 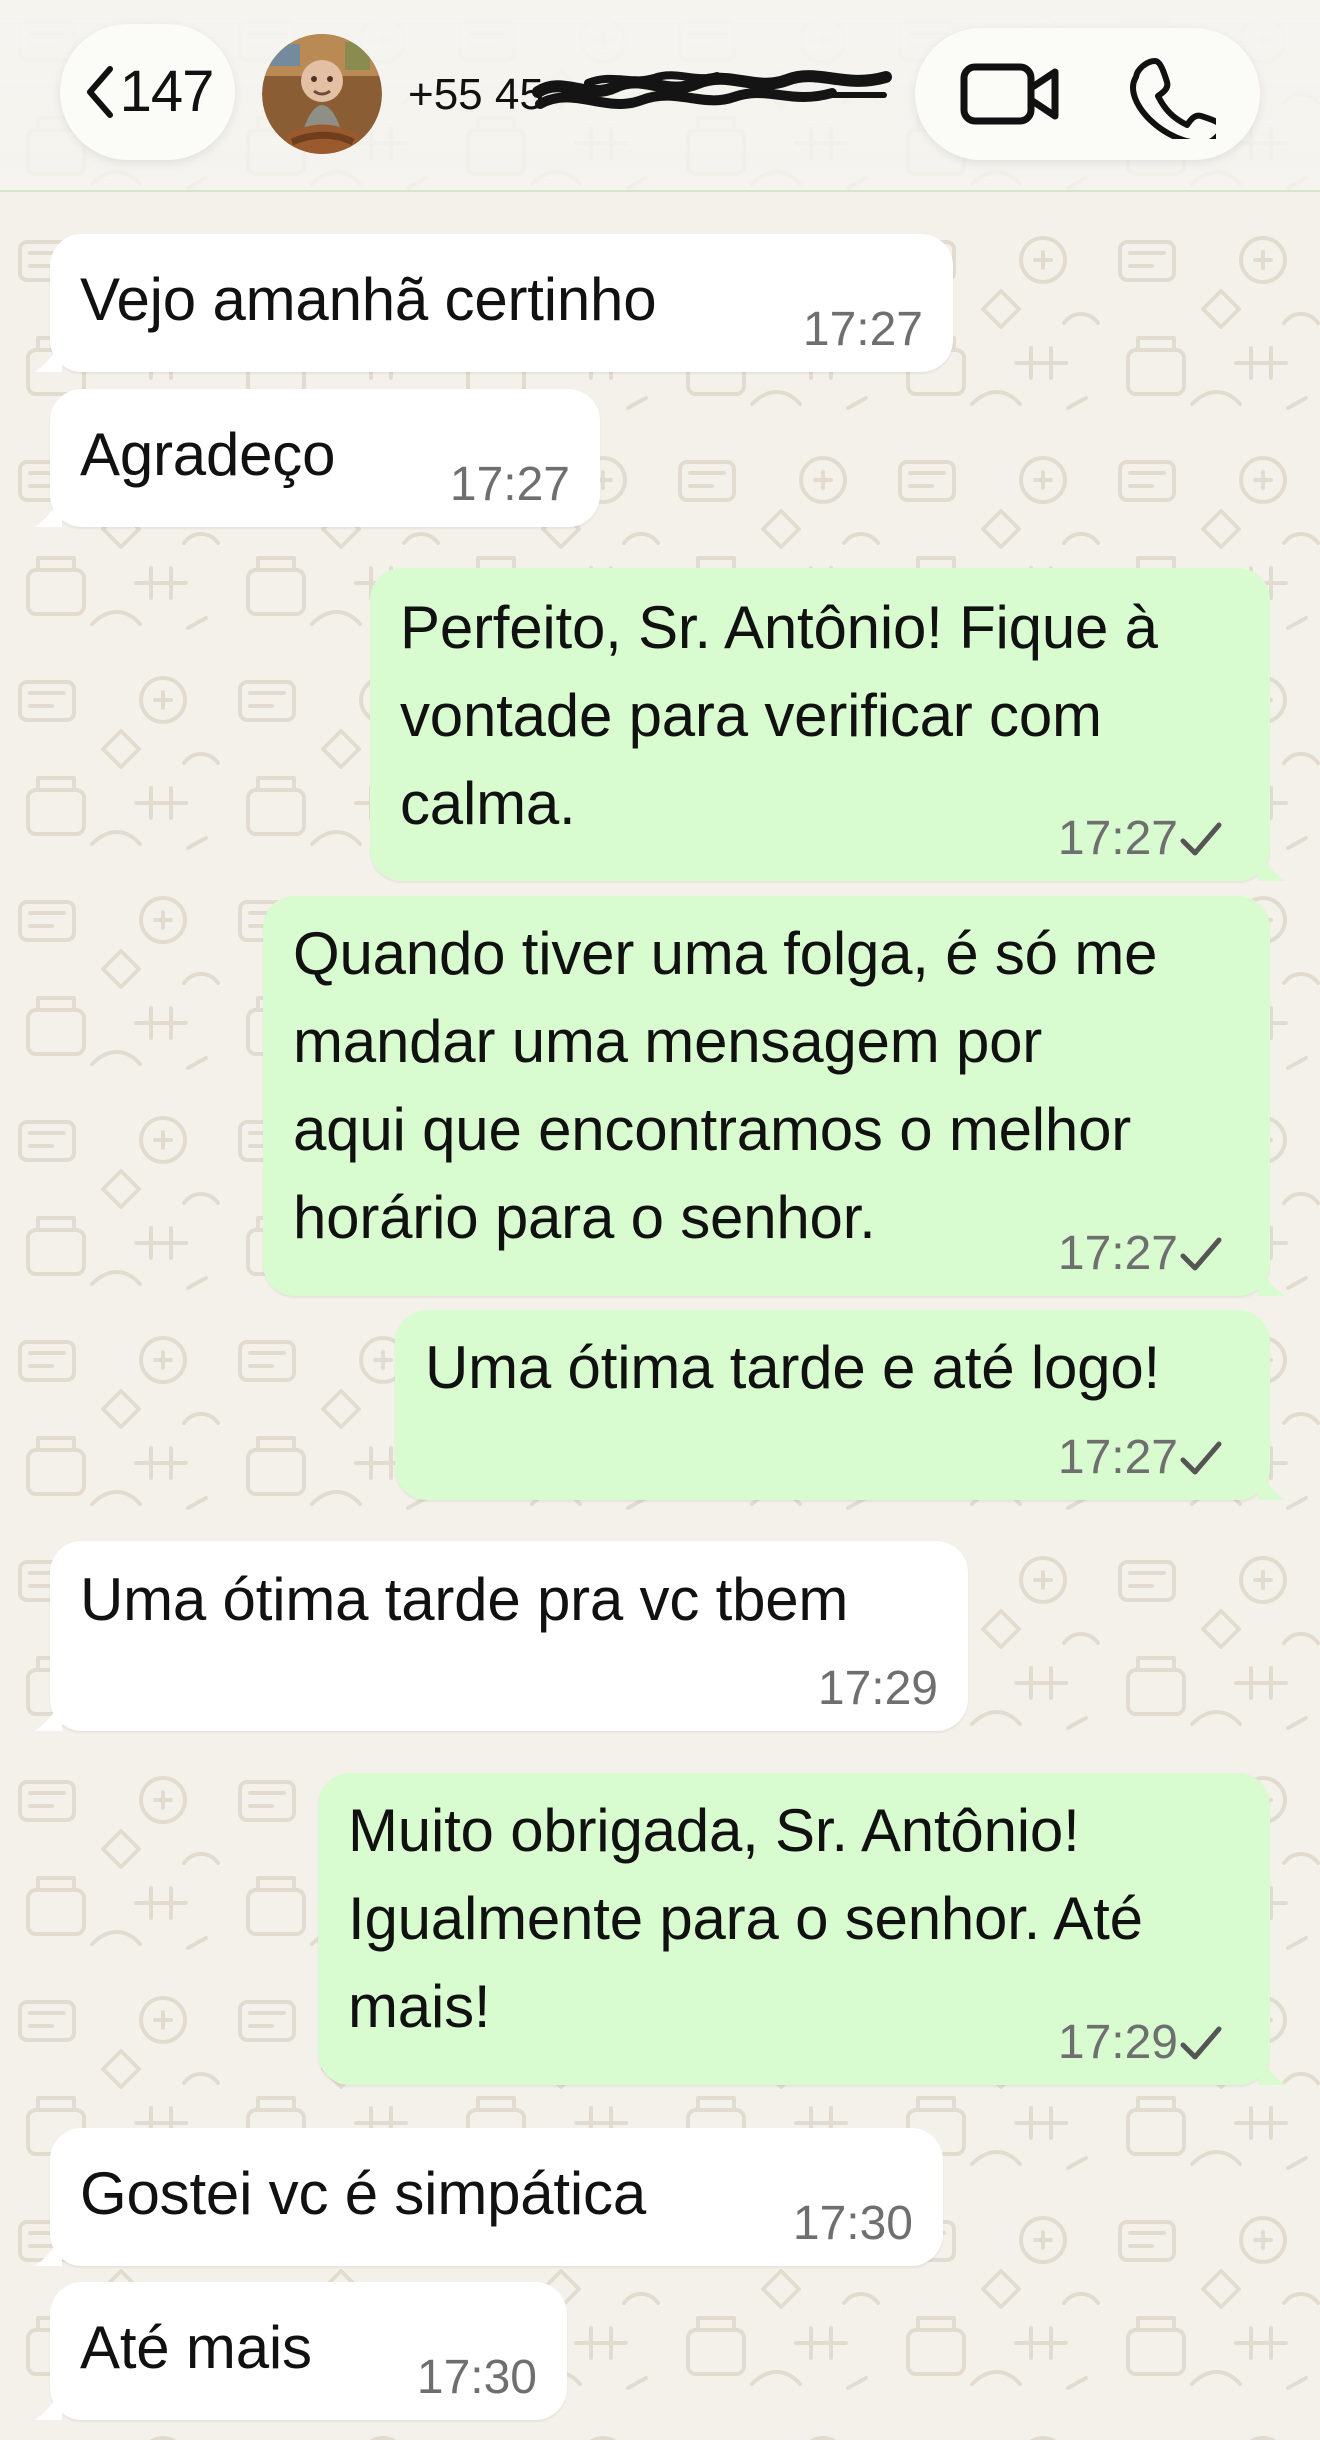 I want to click on chat-header: 147 +55 45, so click(x=660, y=96).